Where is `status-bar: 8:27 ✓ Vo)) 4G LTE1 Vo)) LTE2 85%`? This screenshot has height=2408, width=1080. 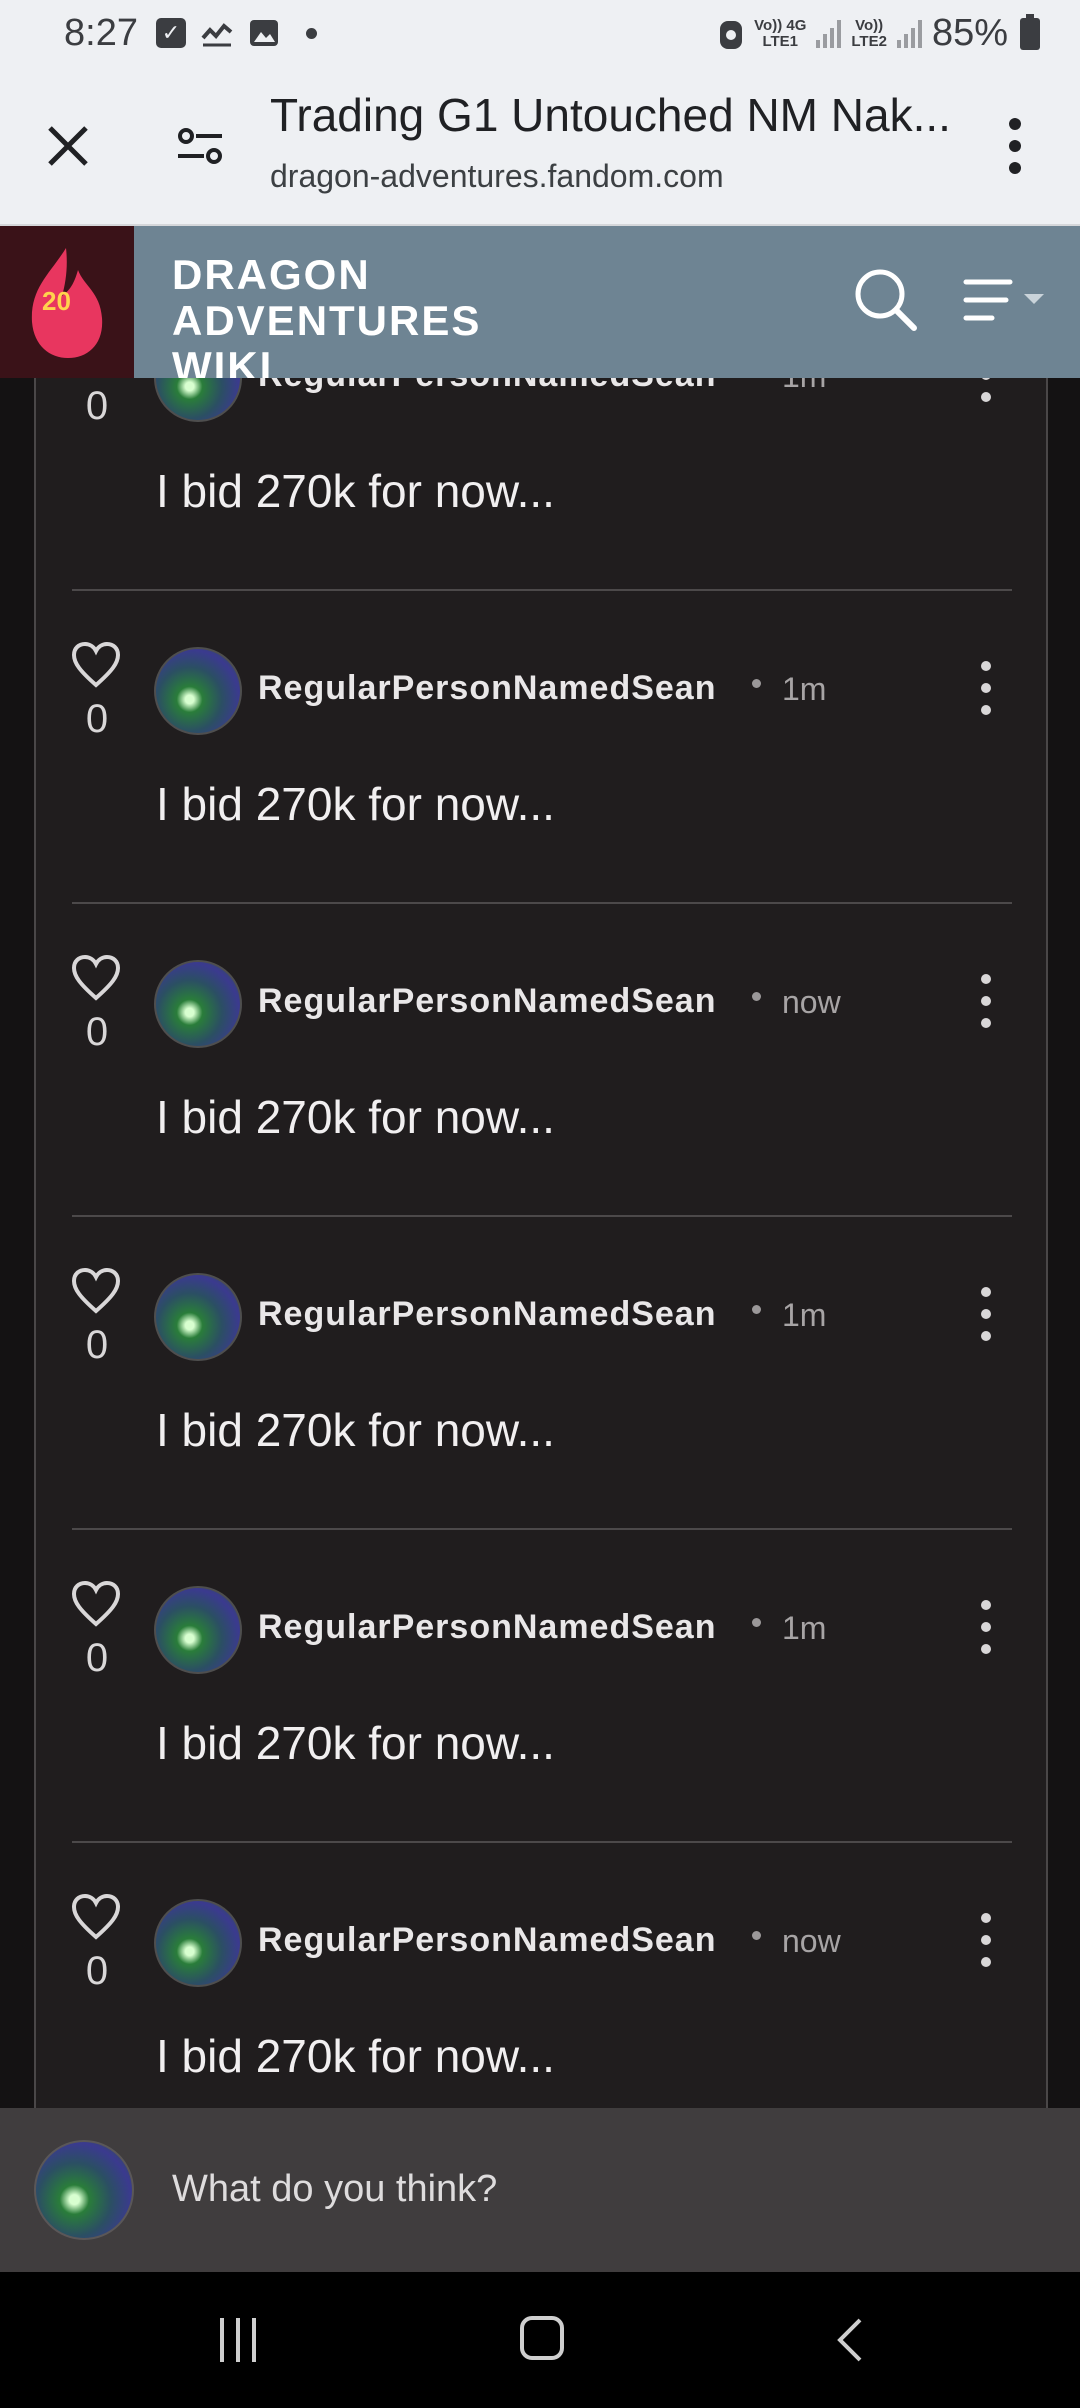 status-bar: 8:27 ✓ Vo)) 4G LTE1 Vo)) LTE2 85% is located at coordinates (540, 35).